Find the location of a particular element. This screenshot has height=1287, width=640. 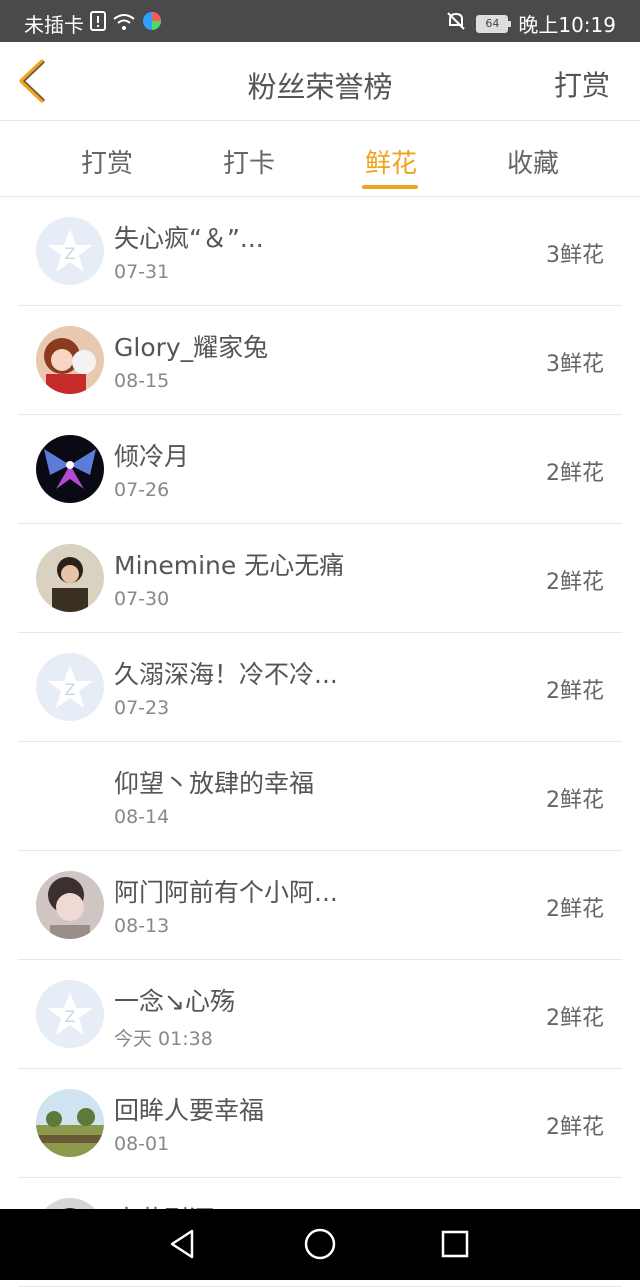

fan-date: 今天 01:38 is located at coordinates (163, 1039).